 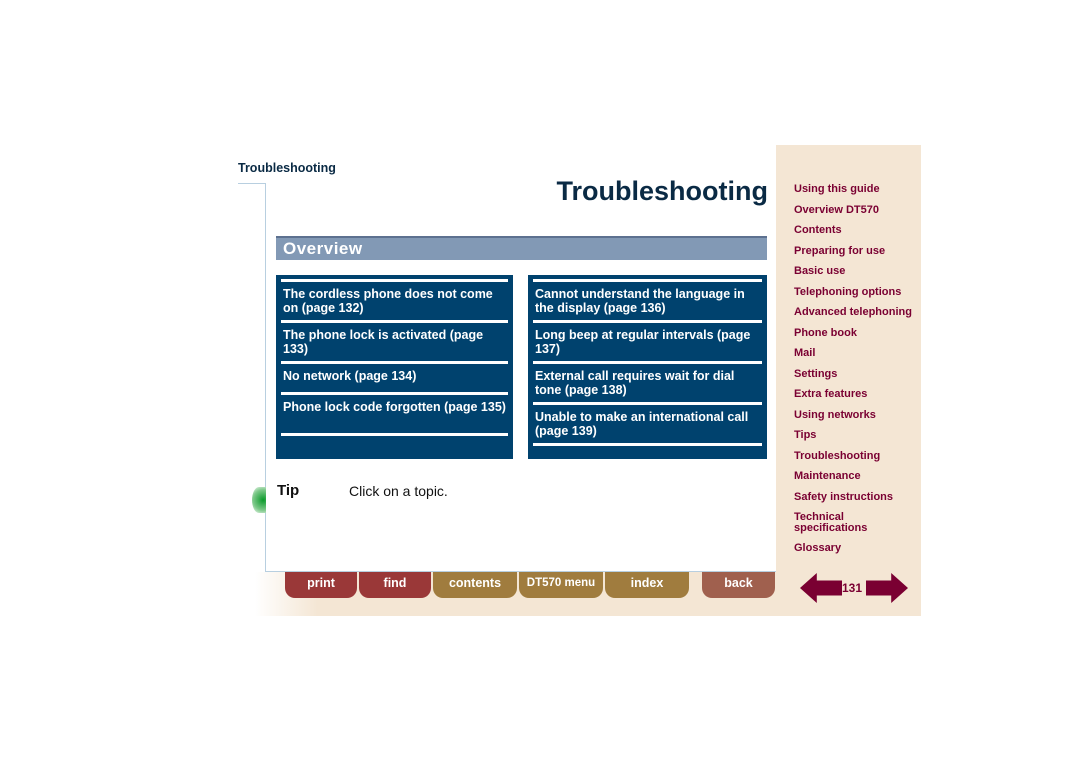 What do you see at coordinates (647, 585) in the screenshot?
I see `index-button: index` at bounding box center [647, 585].